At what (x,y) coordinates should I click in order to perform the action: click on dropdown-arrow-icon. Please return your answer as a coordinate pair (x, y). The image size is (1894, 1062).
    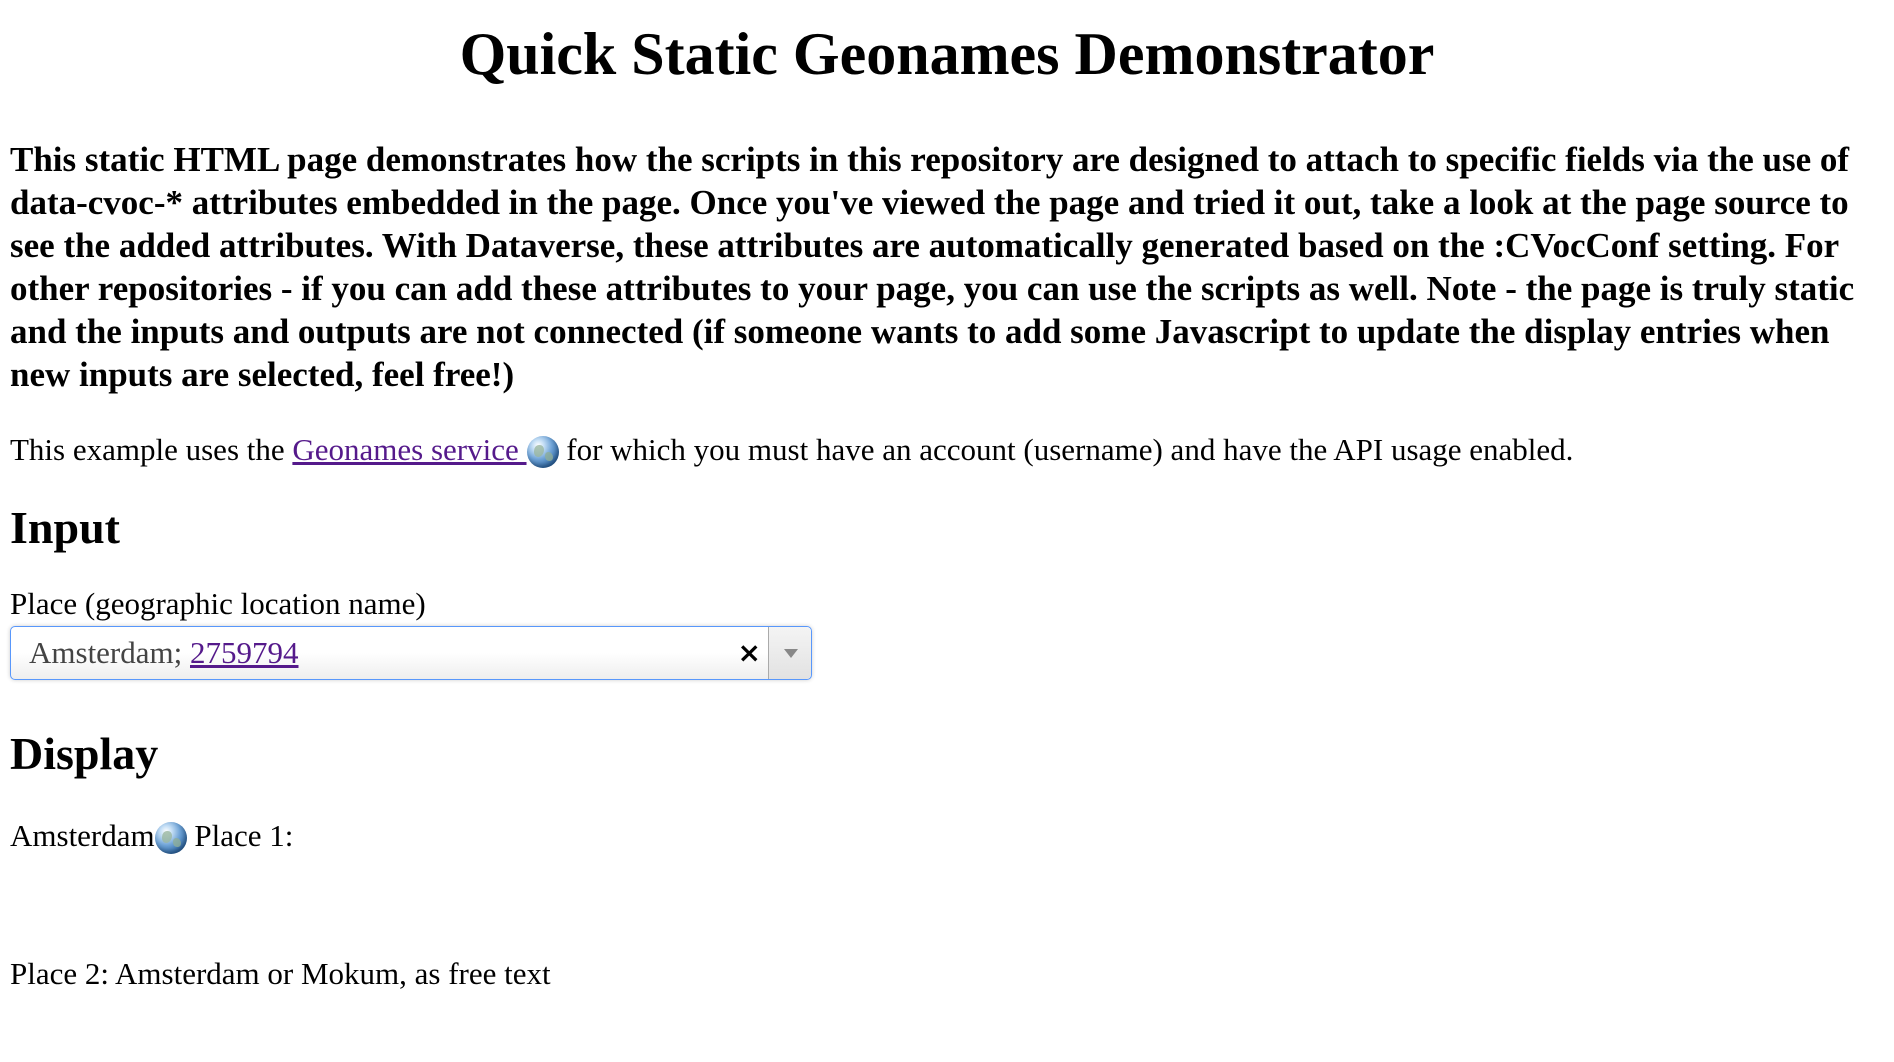
    Looking at the image, I should click on (789, 653).